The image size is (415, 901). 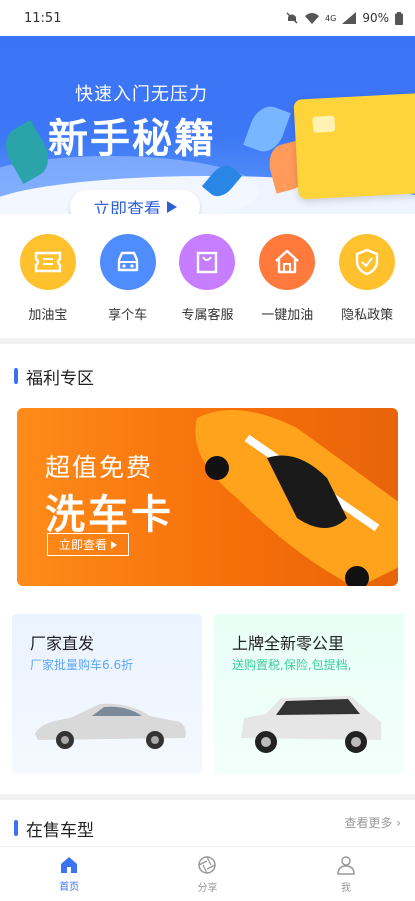 What do you see at coordinates (141, 94) in the screenshot?
I see `banner-subtitle: 快速入门无压力` at bounding box center [141, 94].